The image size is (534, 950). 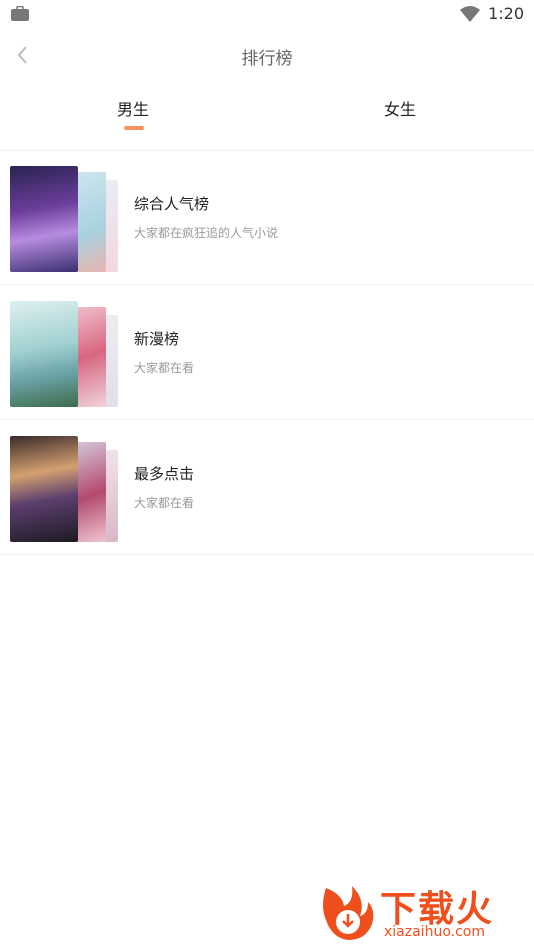 What do you see at coordinates (164, 474) in the screenshot?
I see `rank-title: 最多点击` at bounding box center [164, 474].